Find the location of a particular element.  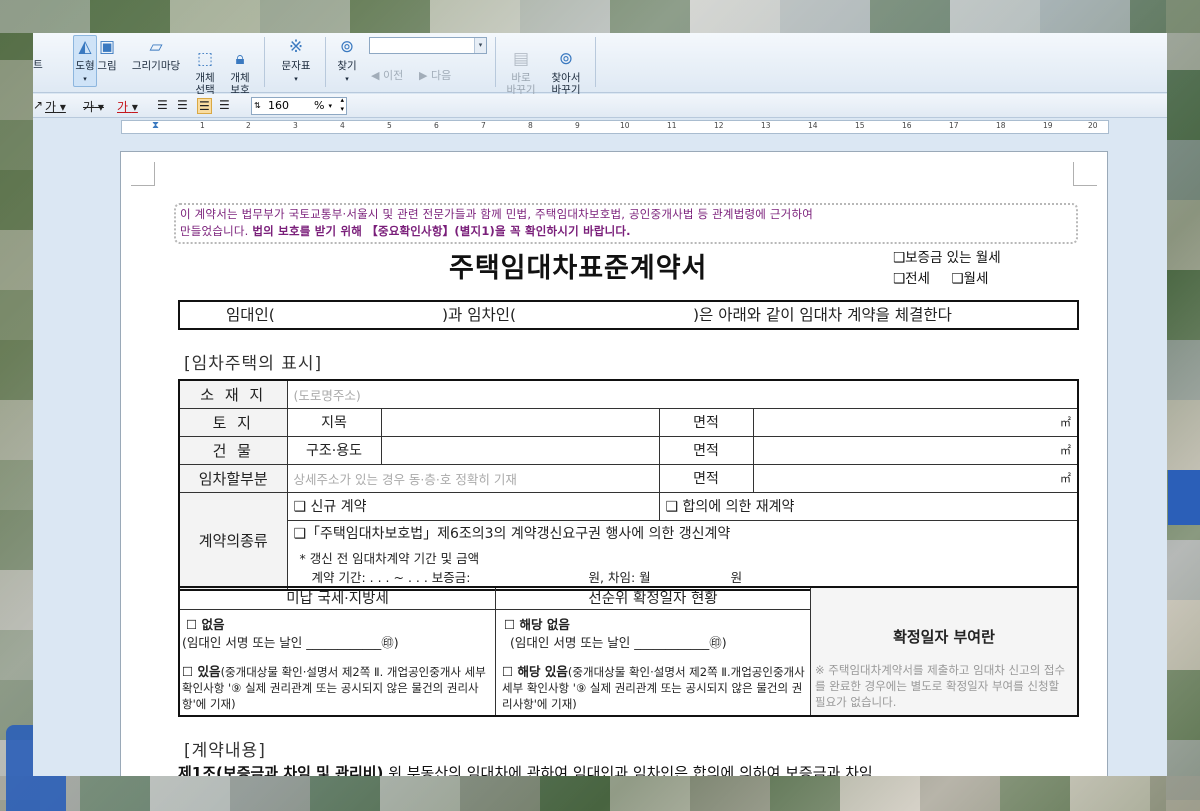

land-category-cell is located at coordinates (520, 422).